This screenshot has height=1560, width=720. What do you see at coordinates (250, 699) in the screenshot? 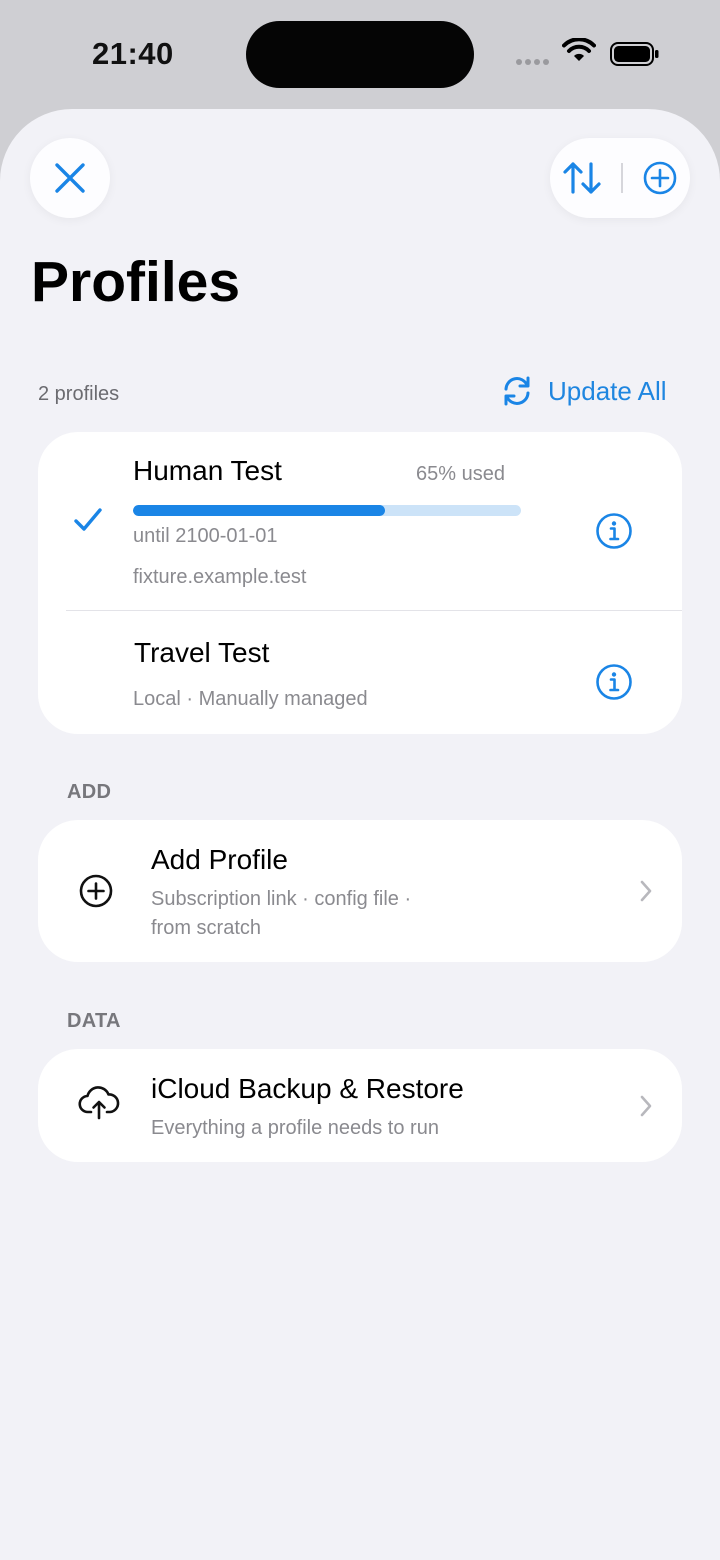
I see `profile-subtitle: Local · Manually managed` at bounding box center [250, 699].